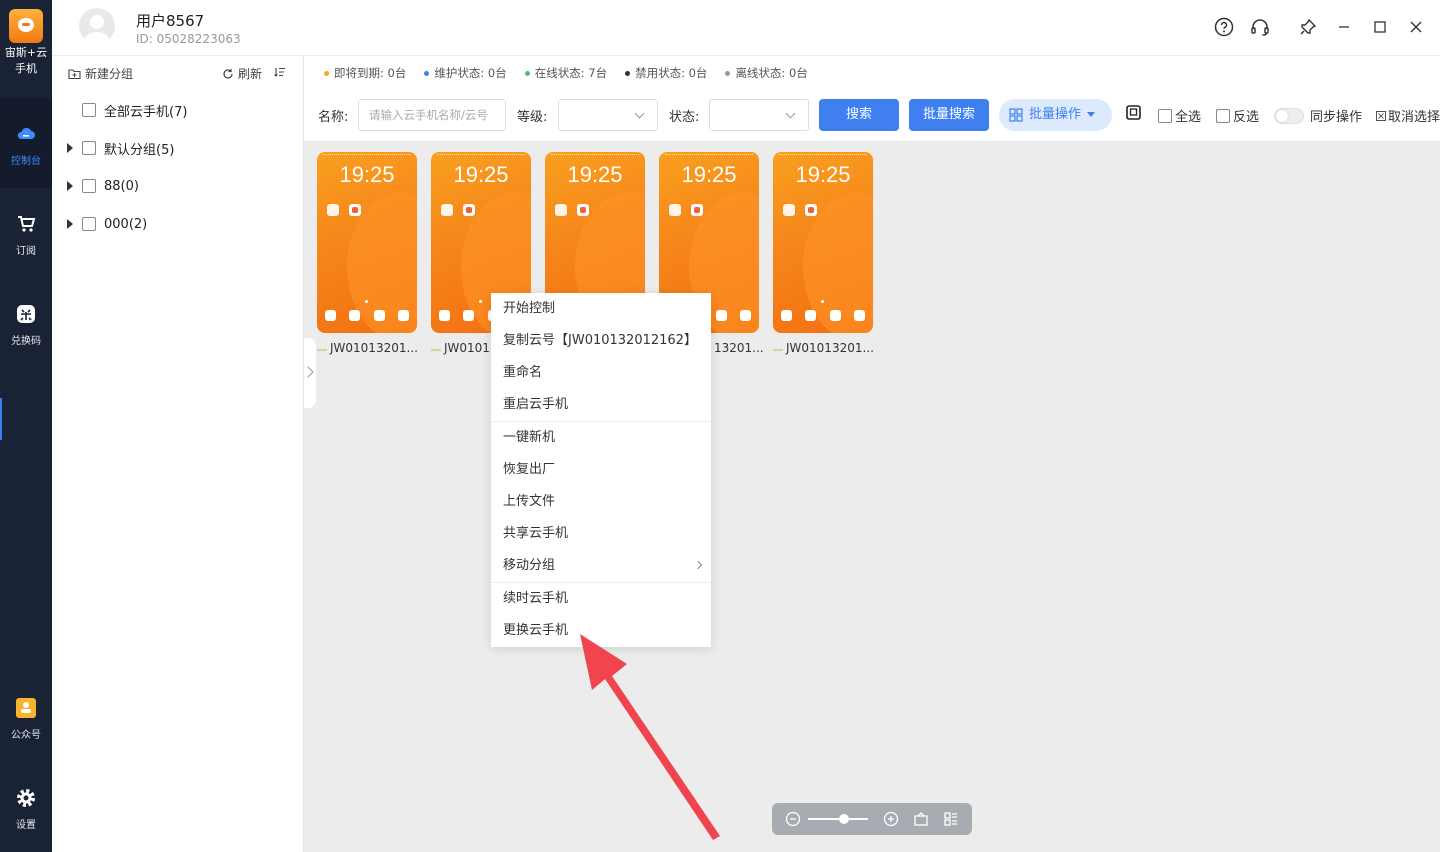 Image resolution: width=1440 pixels, height=852 pixels. Describe the element at coordinates (432, 115) in the screenshot. I see `name-search-input: 请输入云手机名称/云号` at that location.